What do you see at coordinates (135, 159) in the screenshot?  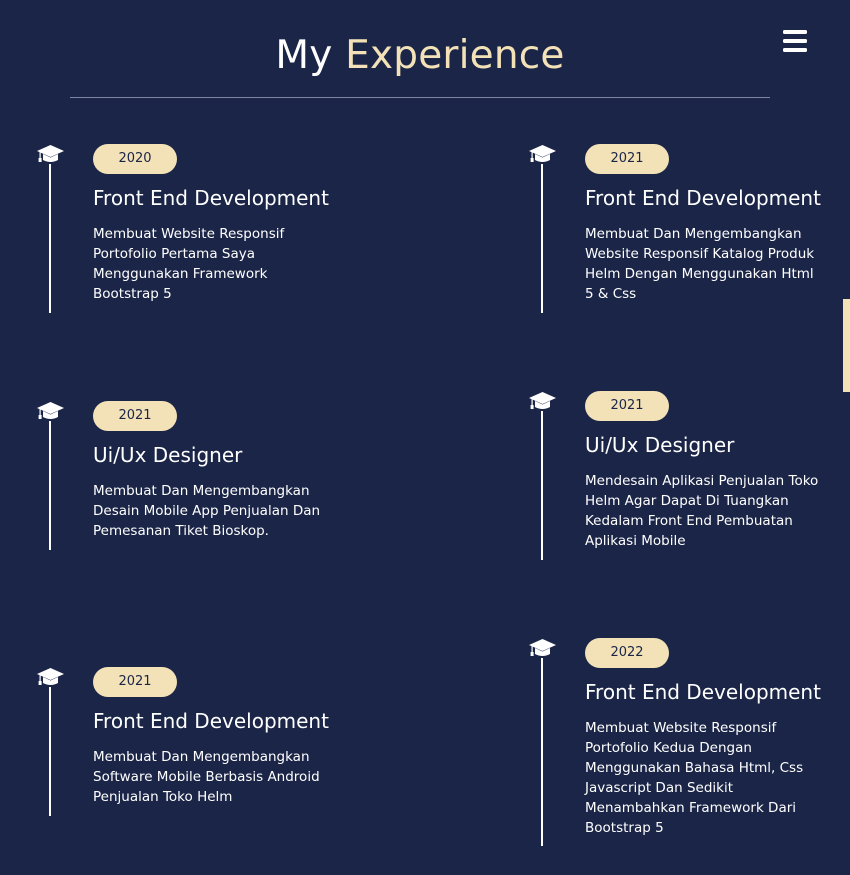 I see `year-badge: 2020` at bounding box center [135, 159].